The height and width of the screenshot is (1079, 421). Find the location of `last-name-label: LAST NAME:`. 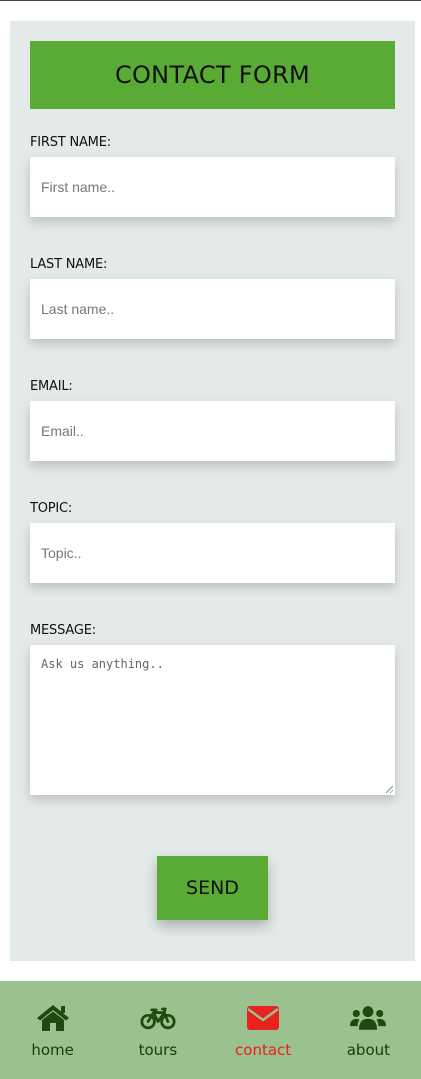

last-name-label: LAST NAME: is located at coordinates (69, 264).